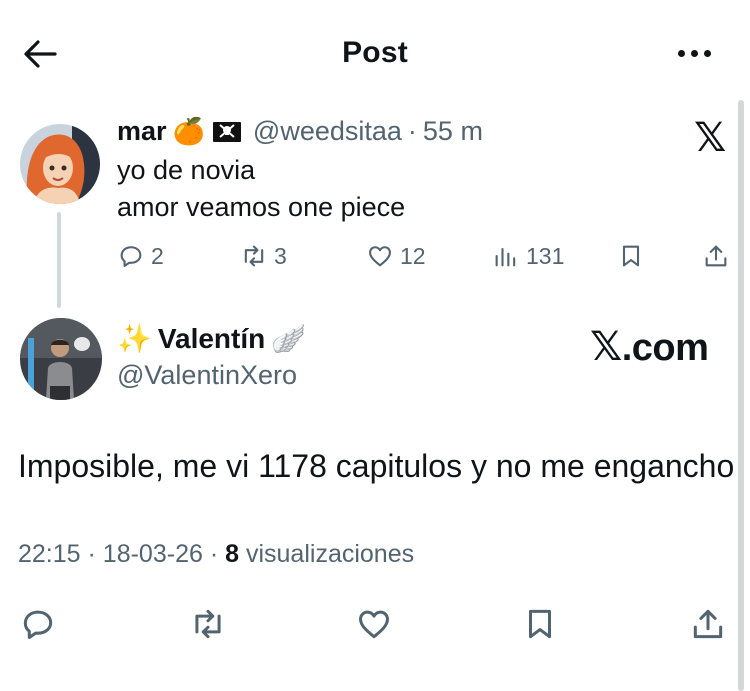 The height and width of the screenshot is (691, 750). I want to click on author-name: Valentín, so click(211, 339).